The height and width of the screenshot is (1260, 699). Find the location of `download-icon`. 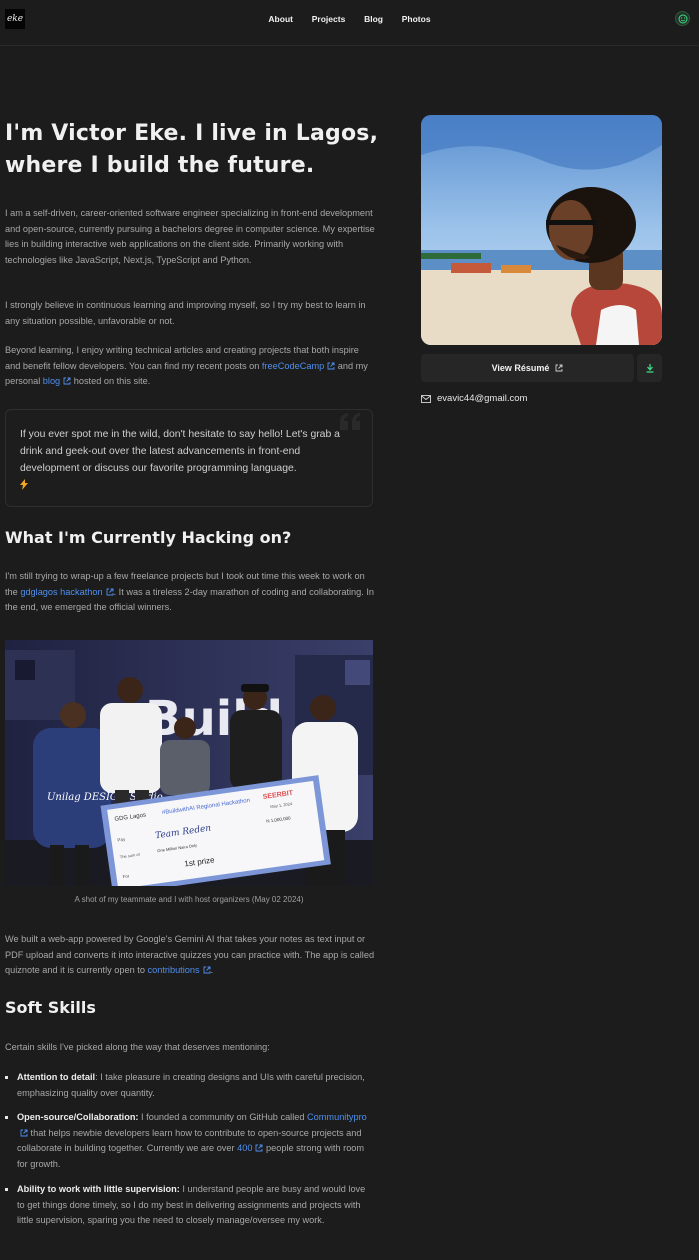

download-icon is located at coordinates (649, 368).